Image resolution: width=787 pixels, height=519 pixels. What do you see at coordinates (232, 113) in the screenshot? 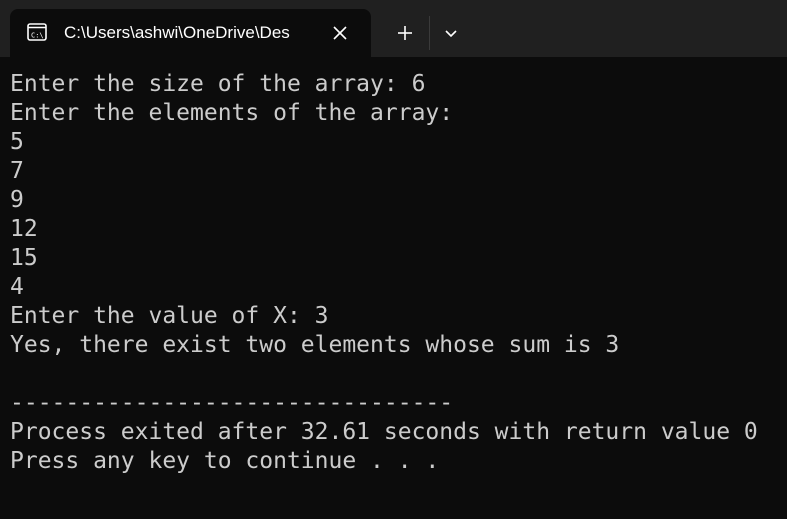
I see `console-line: Enter the elements of the array:` at bounding box center [232, 113].